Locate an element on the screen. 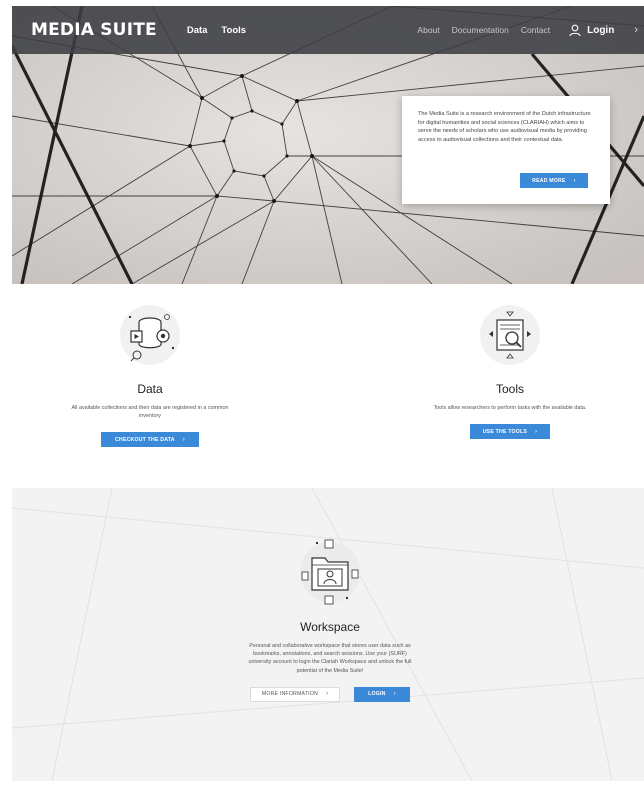  tools-title: Tools is located at coordinates (509, 389).